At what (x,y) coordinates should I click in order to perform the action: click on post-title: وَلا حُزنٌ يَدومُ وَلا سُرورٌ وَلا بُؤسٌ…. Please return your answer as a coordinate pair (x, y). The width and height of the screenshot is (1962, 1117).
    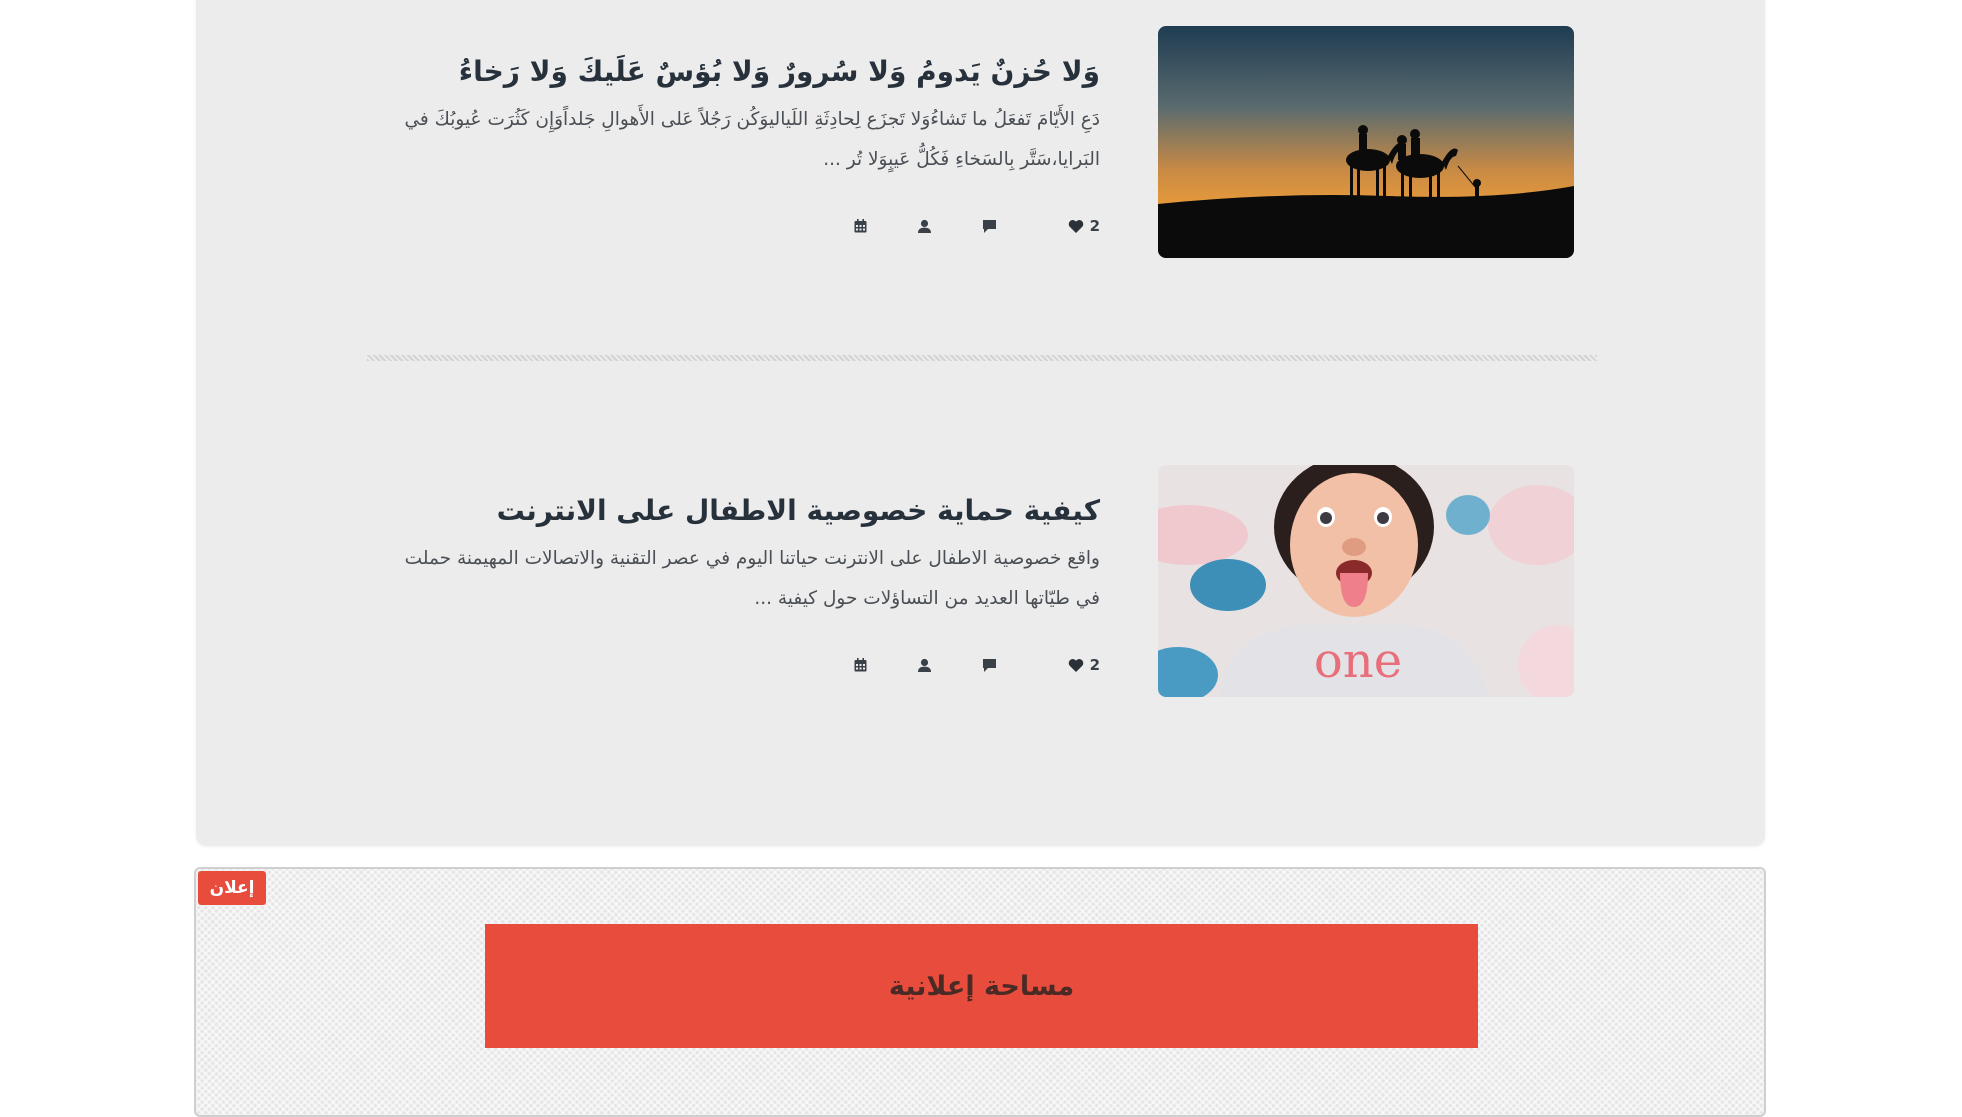
    Looking at the image, I should click on (740, 71).